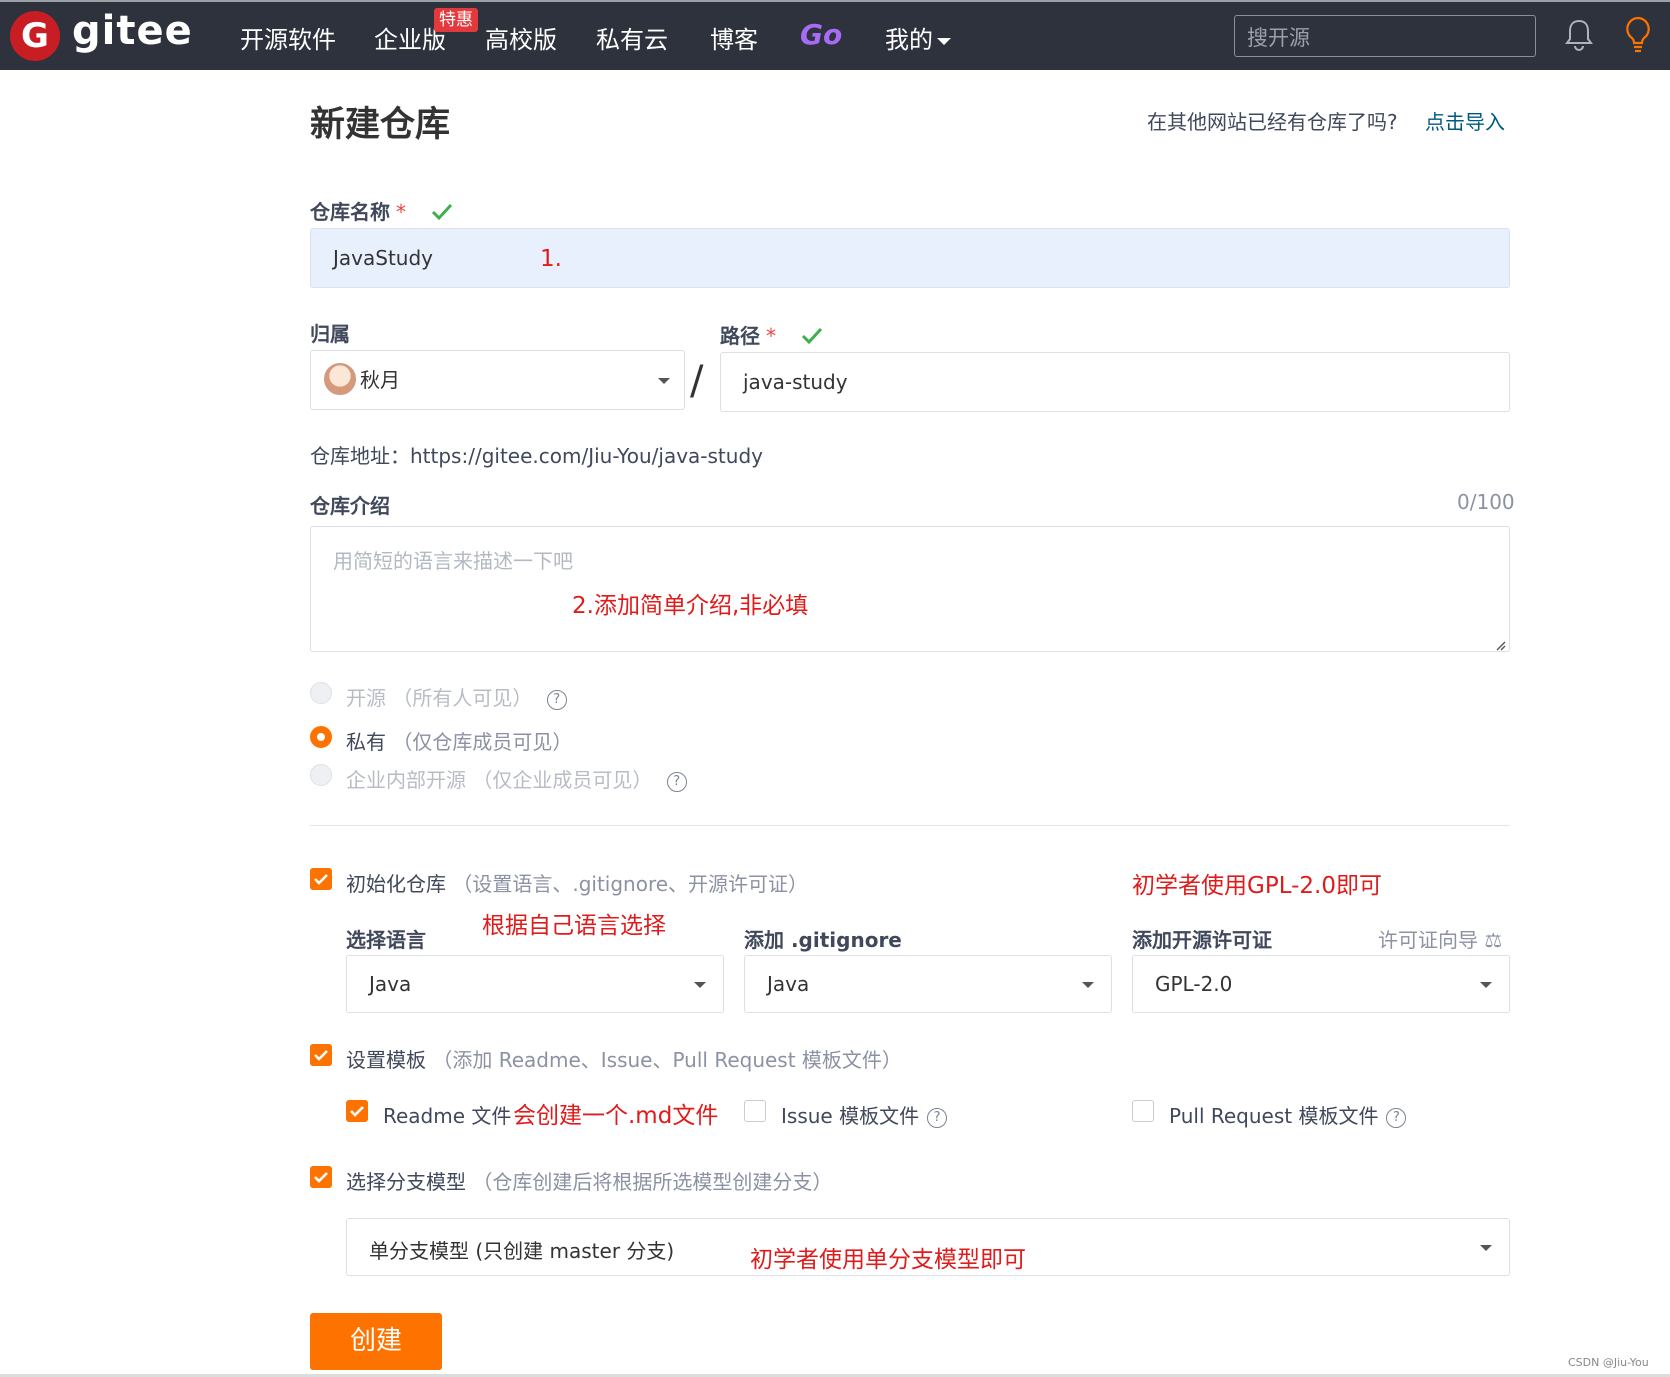 The width and height of the screenshot is (1670, 1377). I want to click on annotation-4: 根据自己语言选择, so click(574, 926).